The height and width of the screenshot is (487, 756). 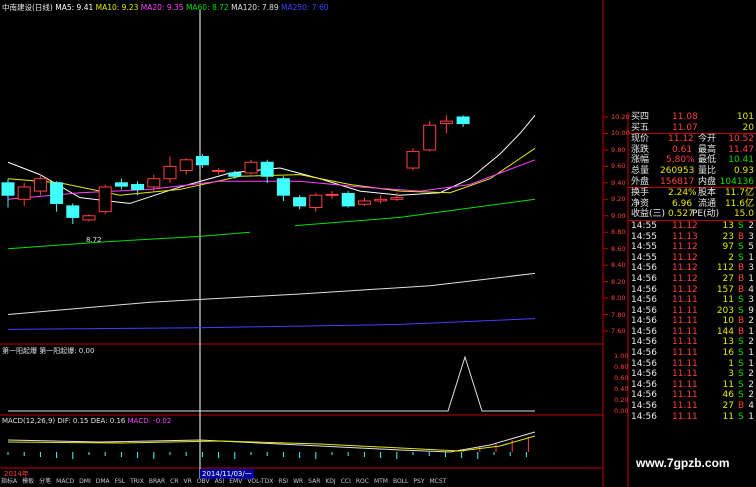 I want to click on tab-roc: ROC, so click(x=362, y=482).